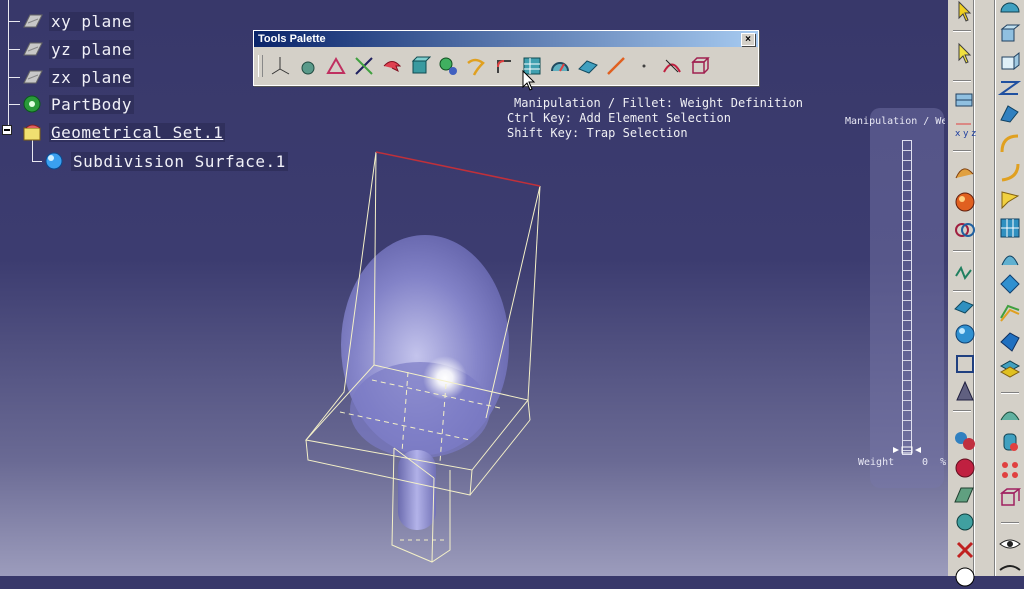  I want to click on fillet-tool-icon, so click(504, 66).